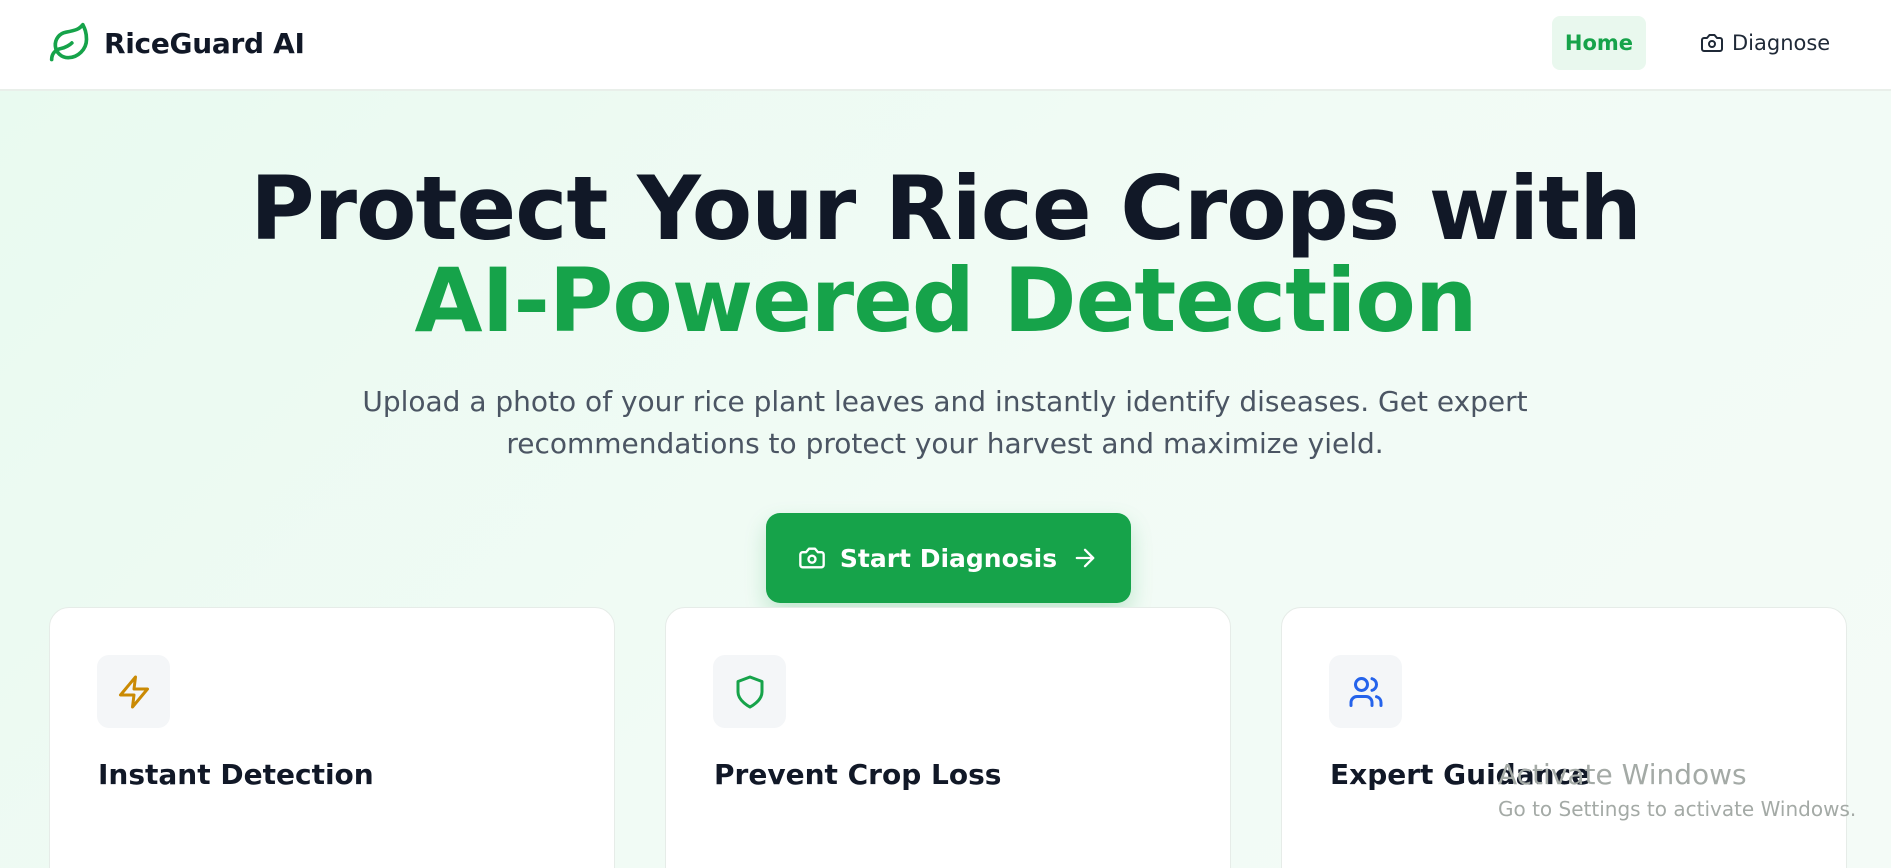 The height and width of the screenshot is (868, 1891). I want to click on start-diagnosis-button: Start Diagnosis, so click(948, 558).